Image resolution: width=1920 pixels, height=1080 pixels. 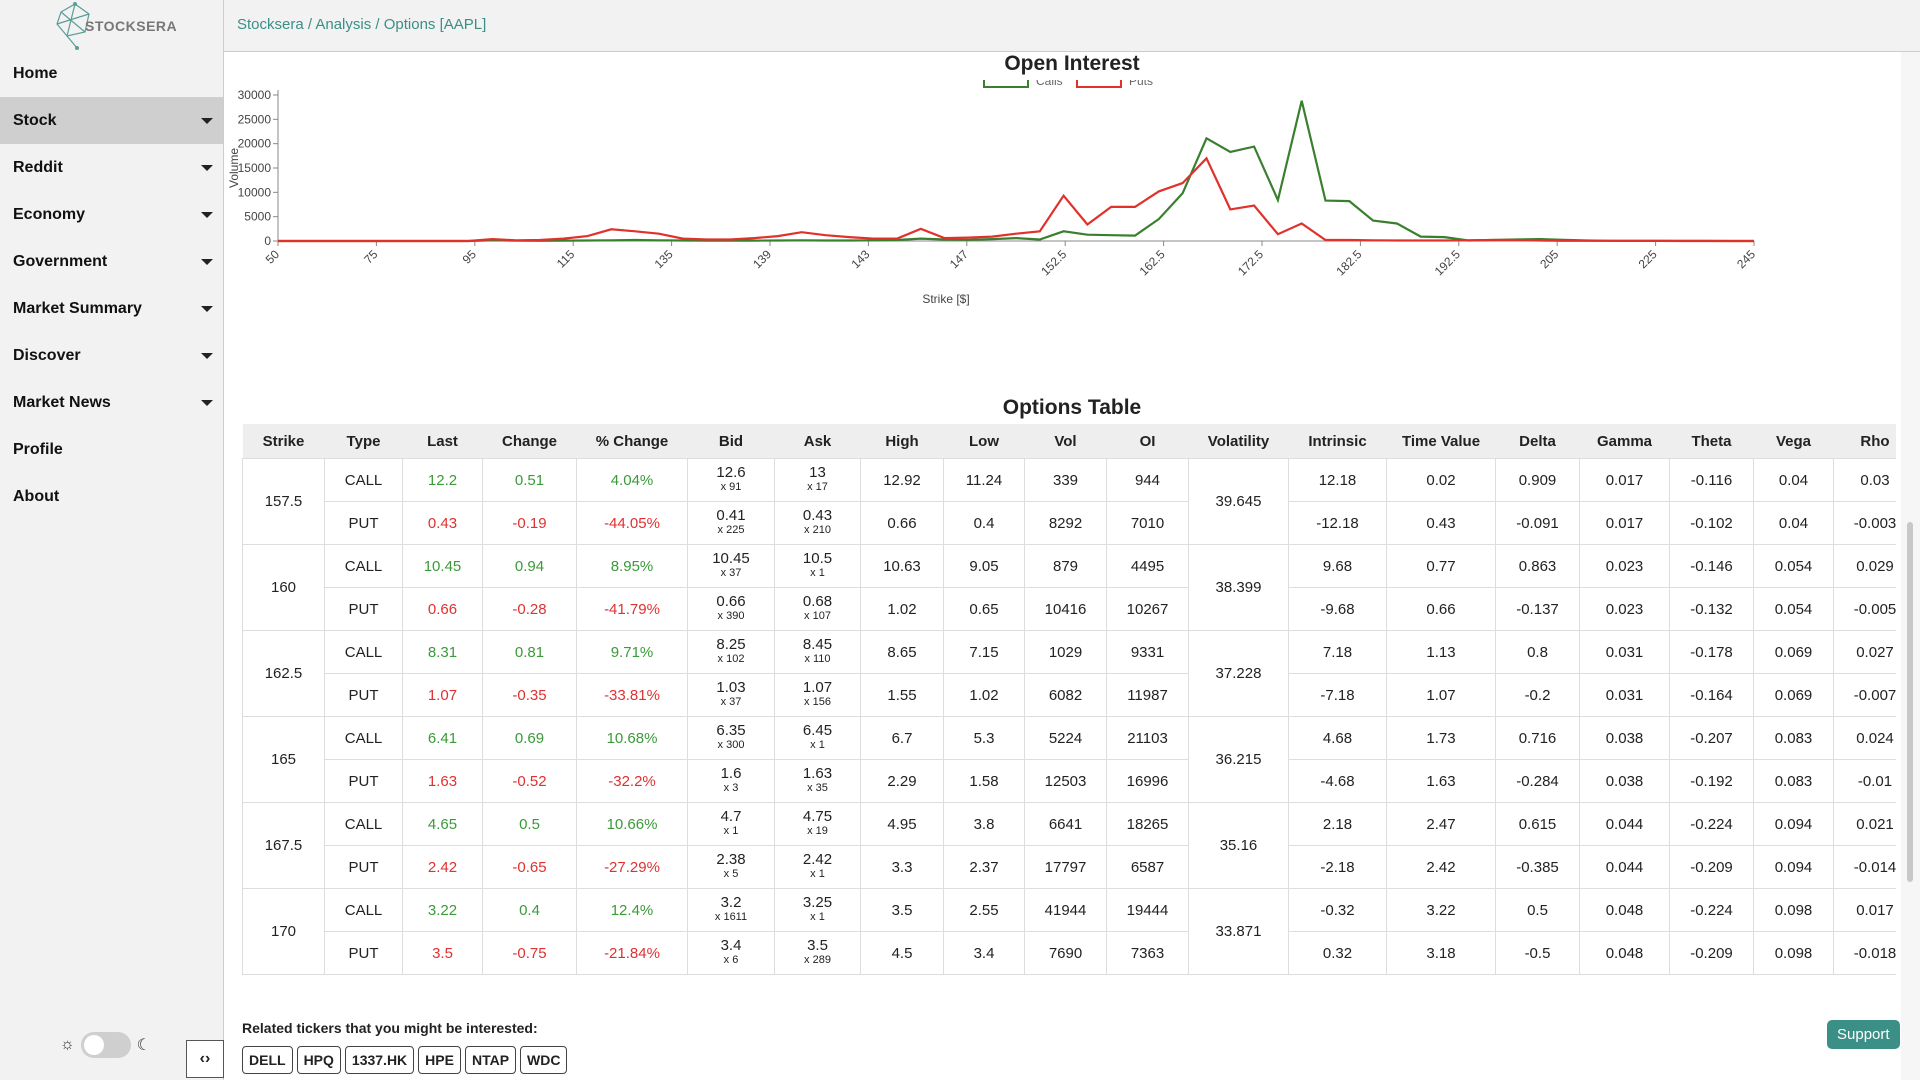 I want to click on column-header-oi: OI, so click(x=1147, y=441).